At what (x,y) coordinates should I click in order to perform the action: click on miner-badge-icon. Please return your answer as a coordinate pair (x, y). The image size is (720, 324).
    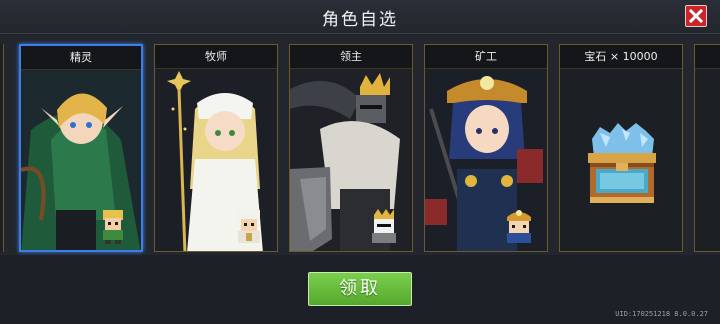
    Looking at the image, I should click on (519, 225).